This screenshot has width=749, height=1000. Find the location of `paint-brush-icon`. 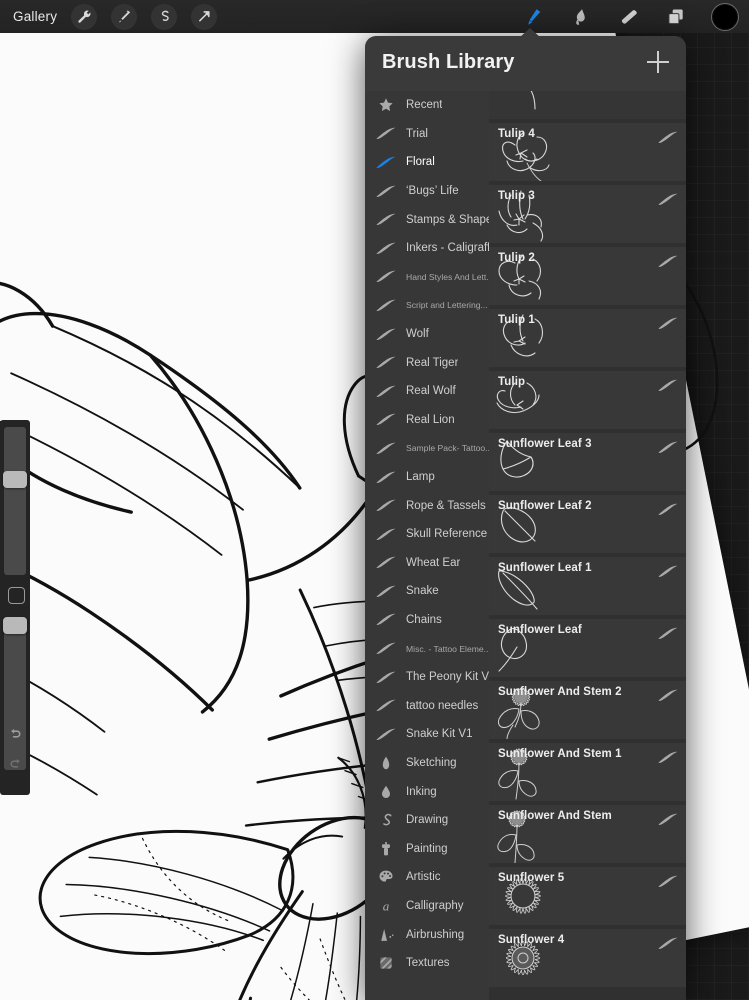

paint-brush-icon is located at coordinates (532, 17).